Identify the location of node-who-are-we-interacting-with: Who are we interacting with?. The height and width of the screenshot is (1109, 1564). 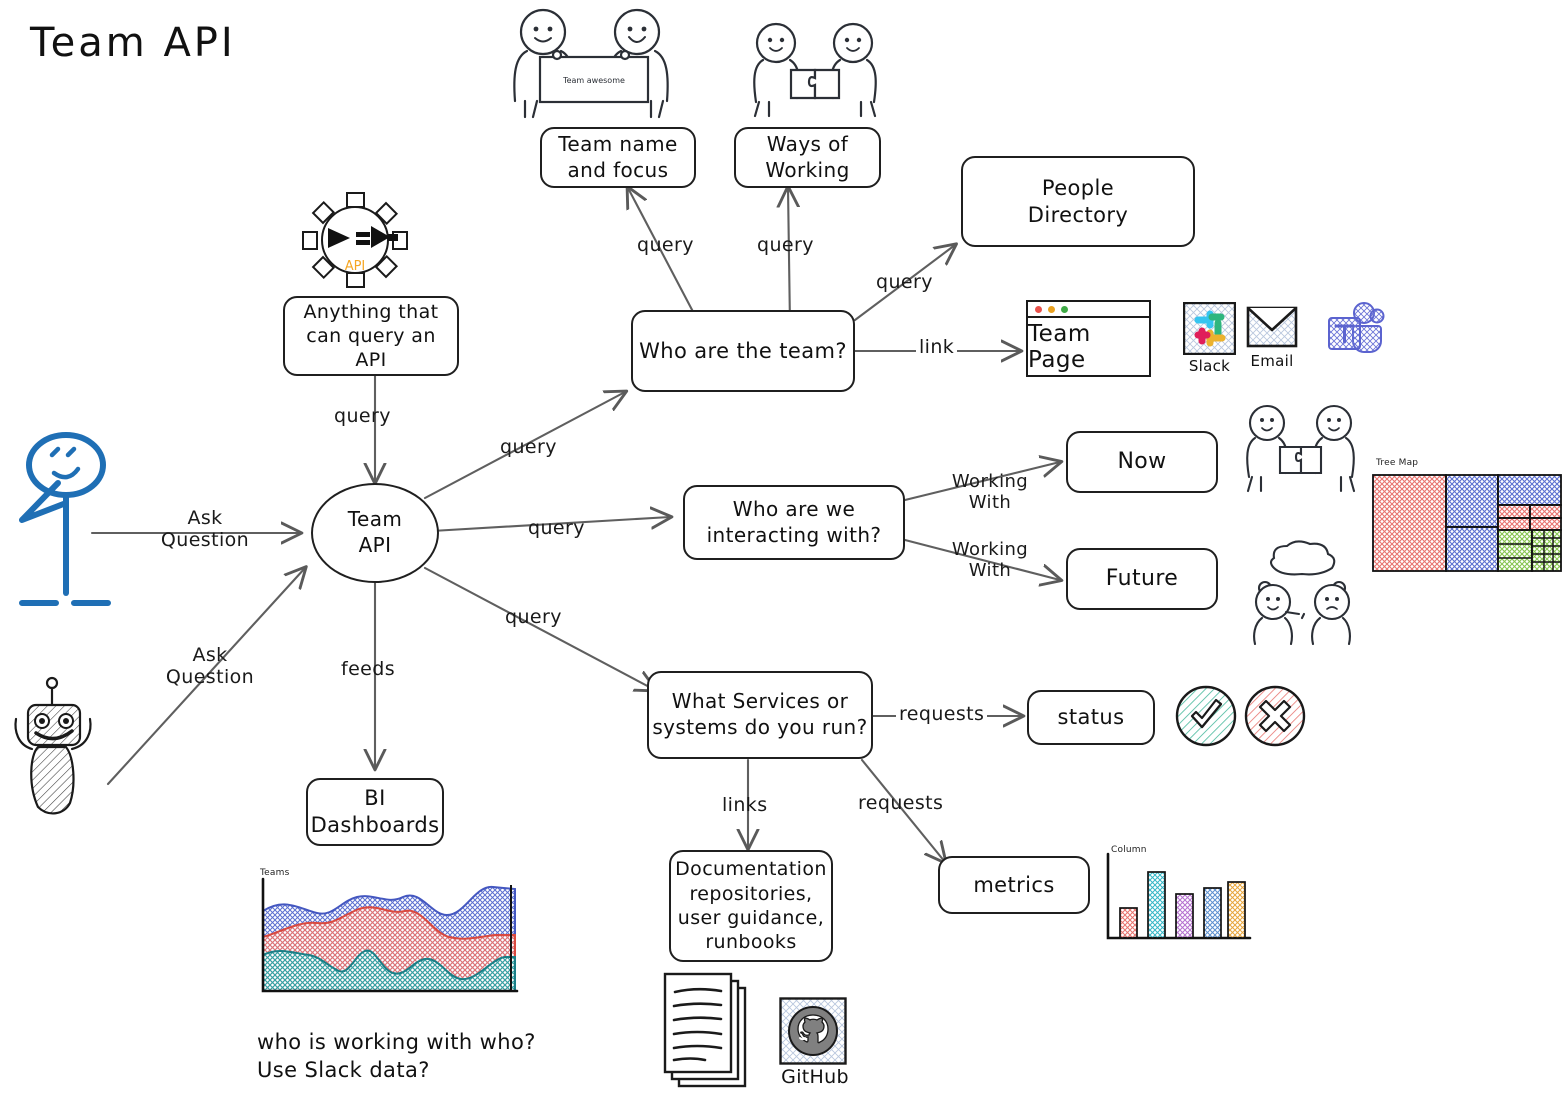
(794, 522).